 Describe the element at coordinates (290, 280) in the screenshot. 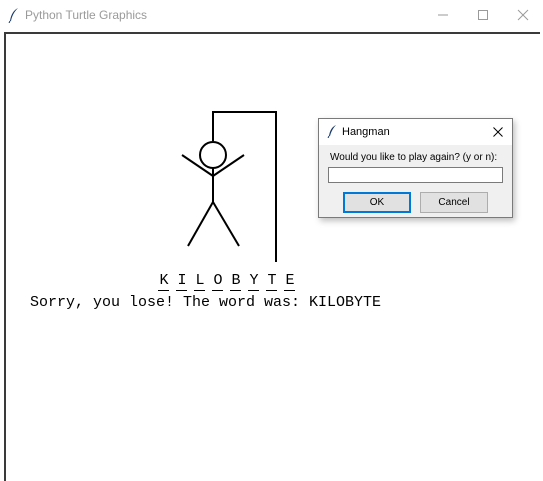

I see `word-letter: E` at that location.